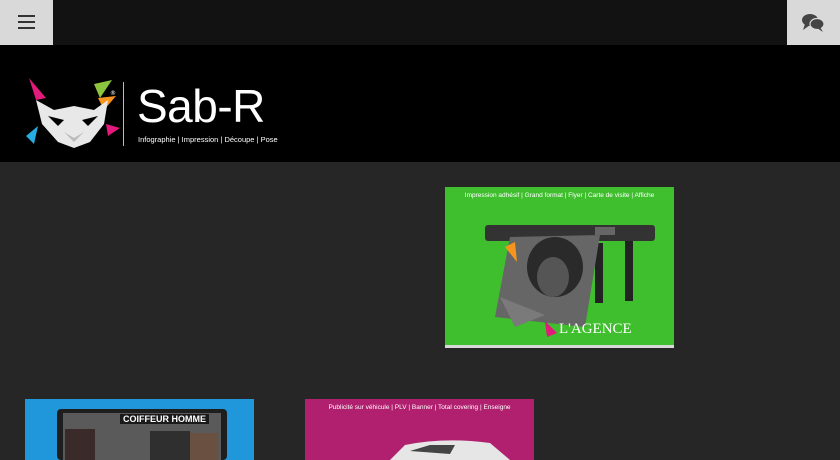 The width and height of the screenshot is (840, 460). I want to click on fox-mask-logo-icon, so click(73, 113).